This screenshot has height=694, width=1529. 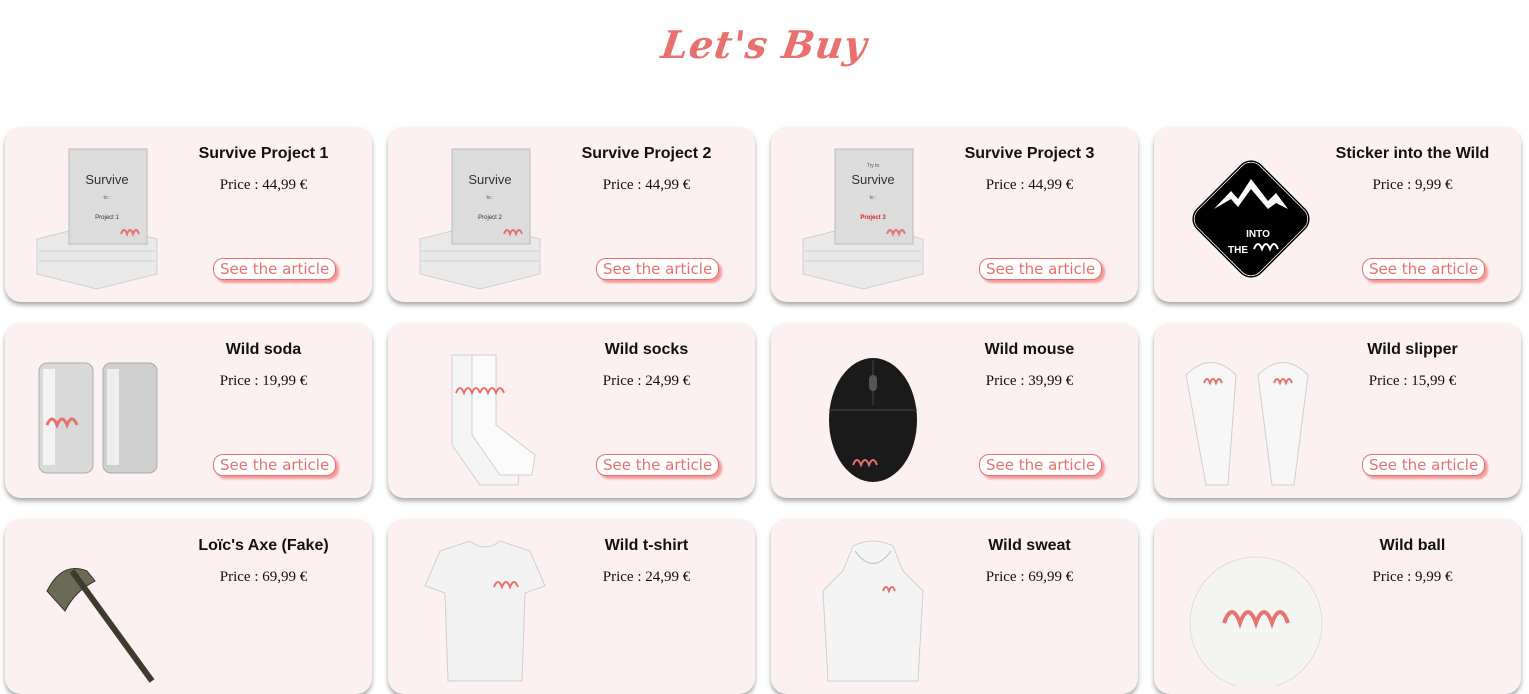 I want to click on book-stack-icon: Try to Survive to : Project 3, so click(x=868, y=216).